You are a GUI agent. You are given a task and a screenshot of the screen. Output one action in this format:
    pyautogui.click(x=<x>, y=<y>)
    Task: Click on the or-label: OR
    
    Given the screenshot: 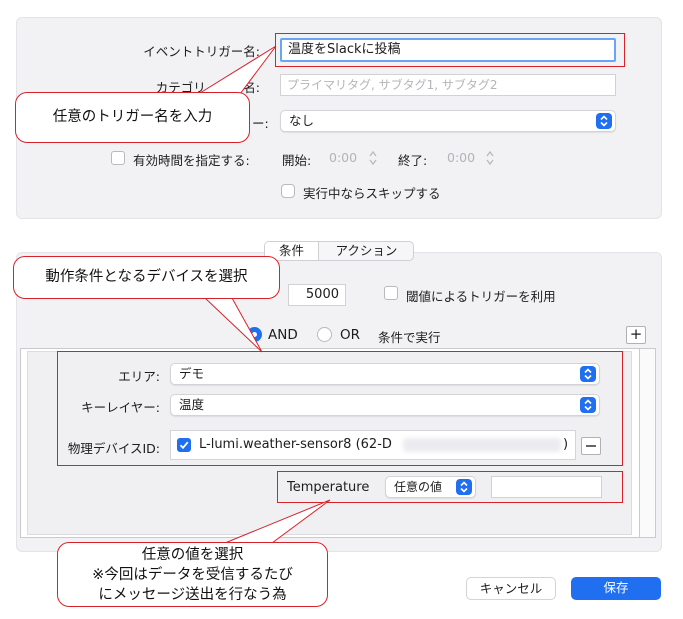 What is the action you would take?
    pyautogui.click(x=350, y=335)
    